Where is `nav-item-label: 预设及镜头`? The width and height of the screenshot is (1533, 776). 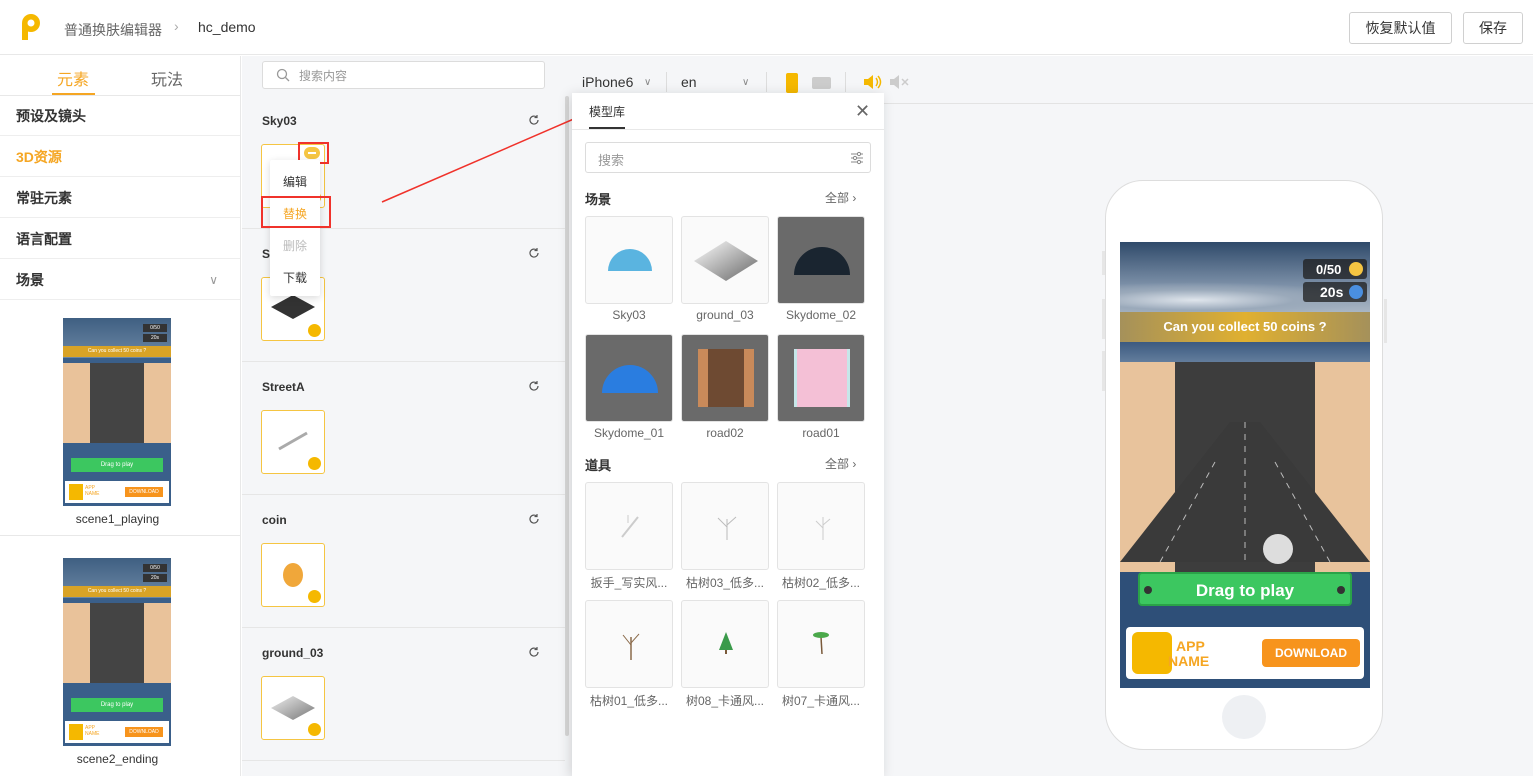 nav-item-label: 预设及镜头 is located at coordinates (51, 116).